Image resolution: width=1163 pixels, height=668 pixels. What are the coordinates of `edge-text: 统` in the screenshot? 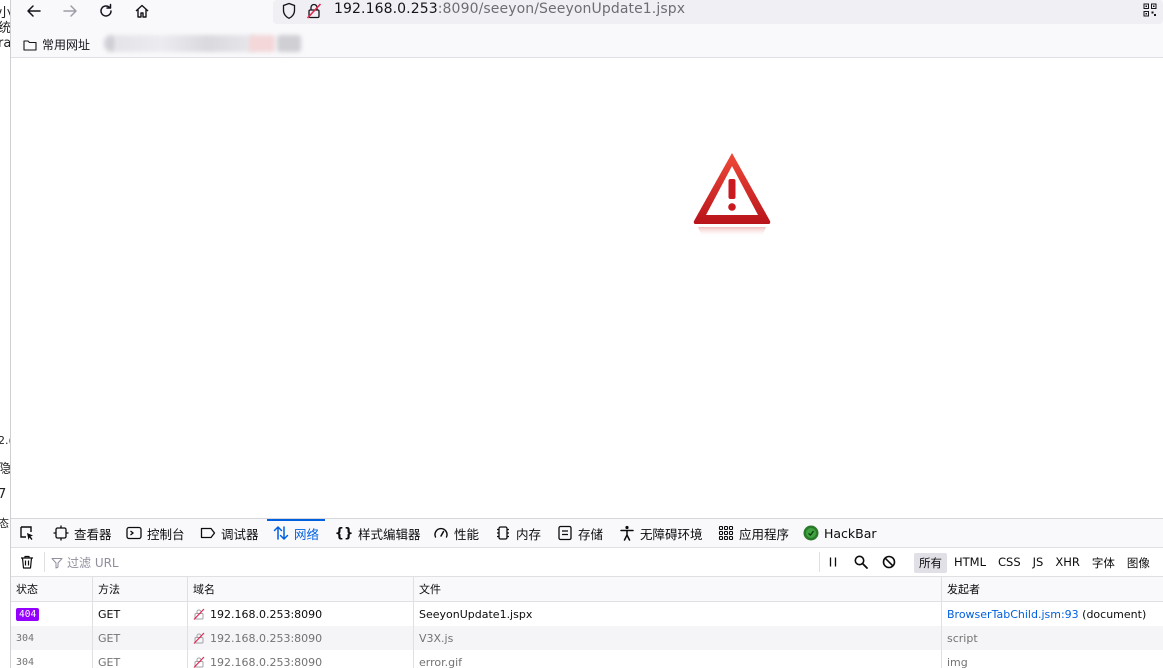 It's located at (5, 26).